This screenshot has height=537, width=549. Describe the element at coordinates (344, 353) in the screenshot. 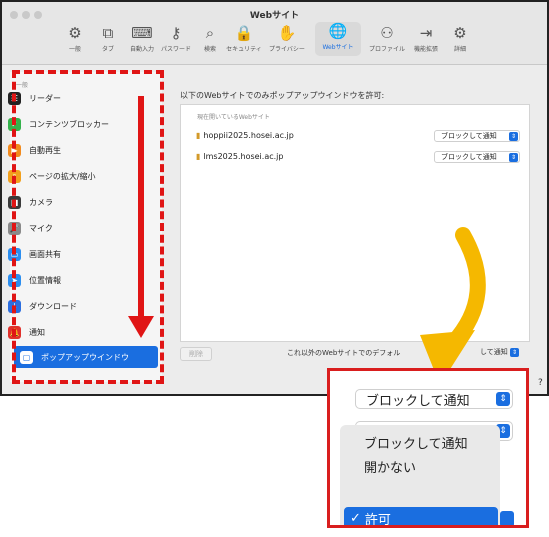

I see `default-setting-label: これ以外のWebサイトでのデフォル` at that location.